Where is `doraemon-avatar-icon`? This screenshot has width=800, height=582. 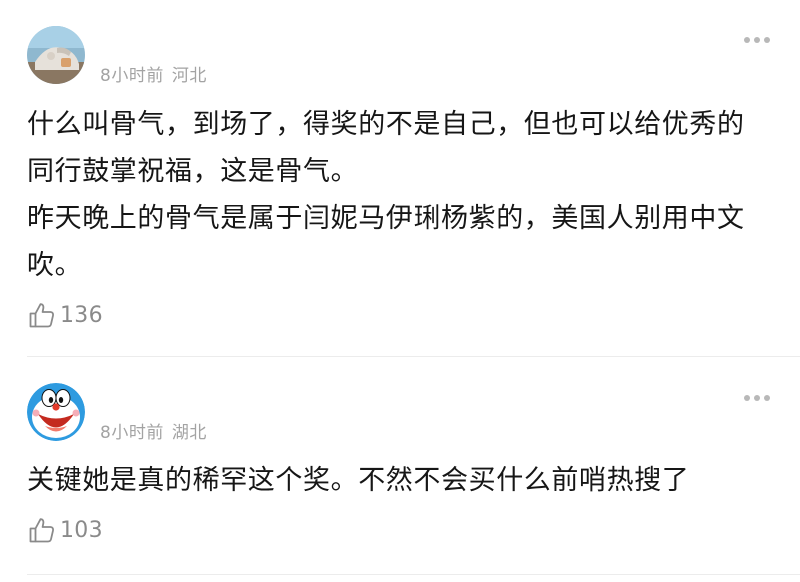 doraemon-avatar-icon is located at coordinates (56, 412).